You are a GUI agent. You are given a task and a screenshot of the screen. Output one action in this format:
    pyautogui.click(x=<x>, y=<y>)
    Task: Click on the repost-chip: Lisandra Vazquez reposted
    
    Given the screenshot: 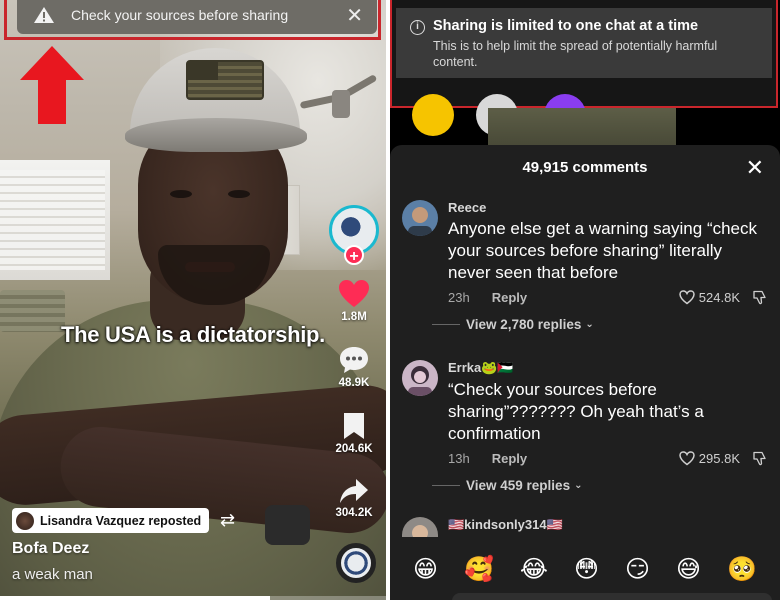 What is the action you would take?
    pyautogui.click(x=111, y=520)
    